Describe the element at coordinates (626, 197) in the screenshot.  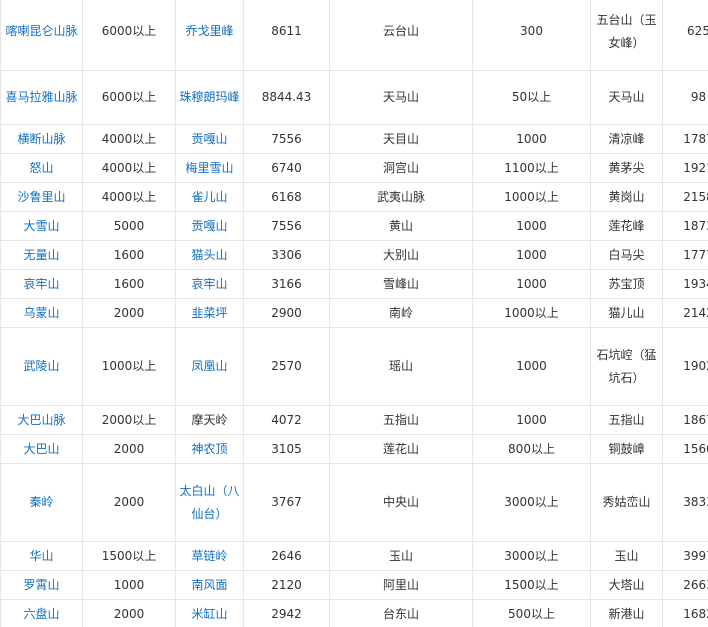
I see `cell-summit-name: 黄岗山` at that location.